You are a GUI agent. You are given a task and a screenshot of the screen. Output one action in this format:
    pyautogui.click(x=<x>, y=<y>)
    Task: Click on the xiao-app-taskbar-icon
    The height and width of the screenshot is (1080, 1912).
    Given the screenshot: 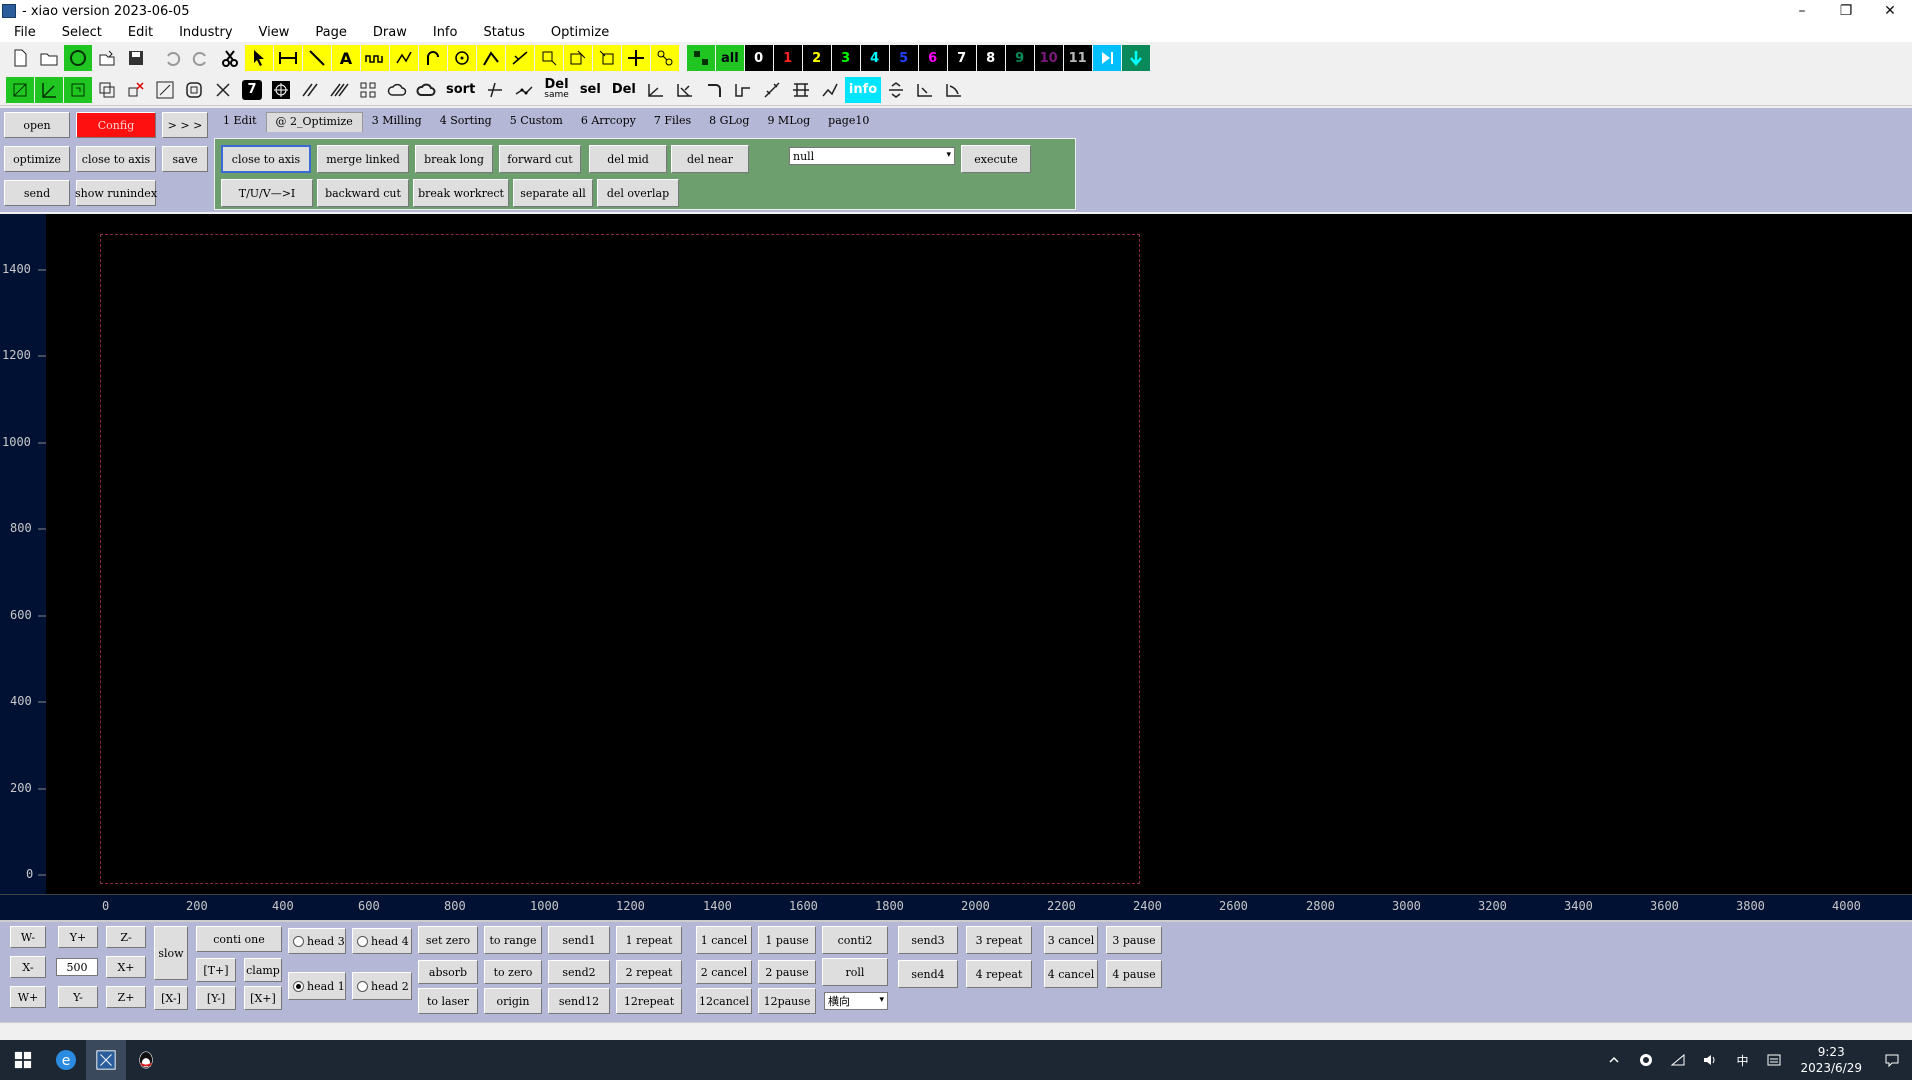 What is the action you would take?
    pyautogui.click(x=106, y=1060)
    